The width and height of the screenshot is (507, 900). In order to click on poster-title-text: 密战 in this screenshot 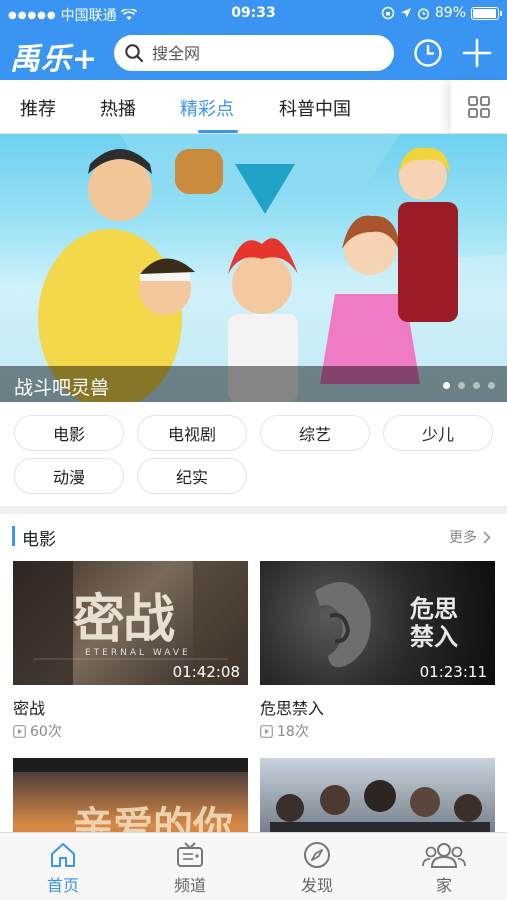, I will do `click(124, 620)`.